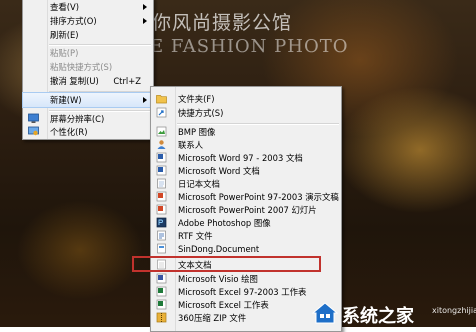  I want to click on menu-item-label: RTF 文件, so click(195, 236).